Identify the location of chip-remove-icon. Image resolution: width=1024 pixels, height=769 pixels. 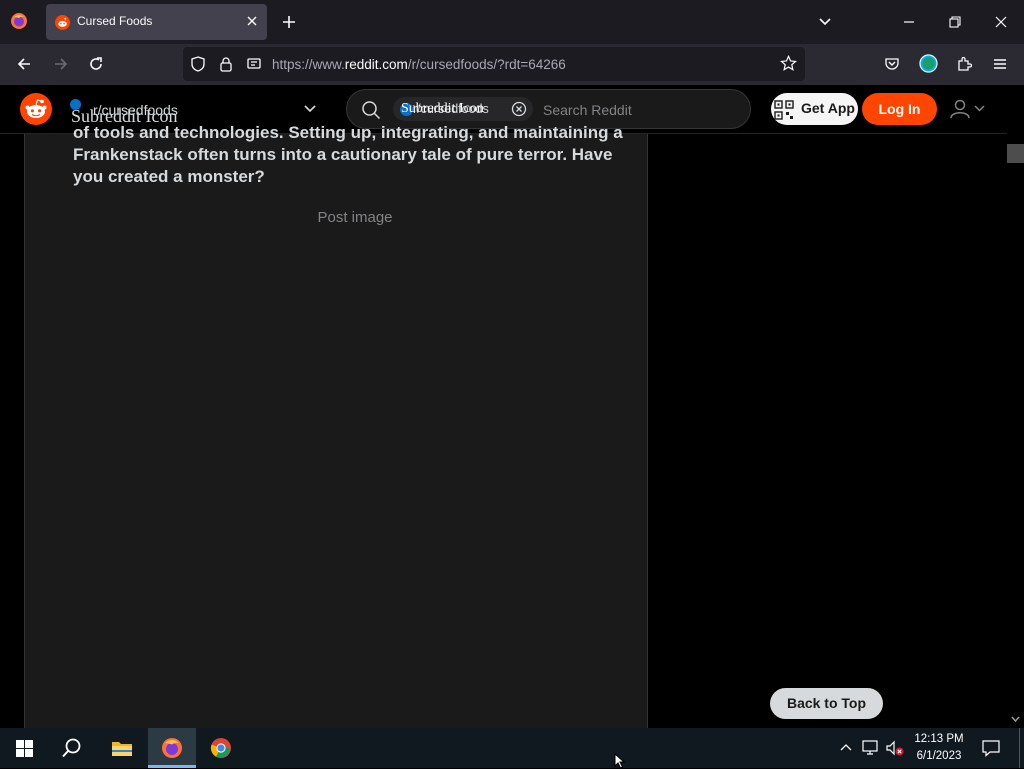
(519, 109).